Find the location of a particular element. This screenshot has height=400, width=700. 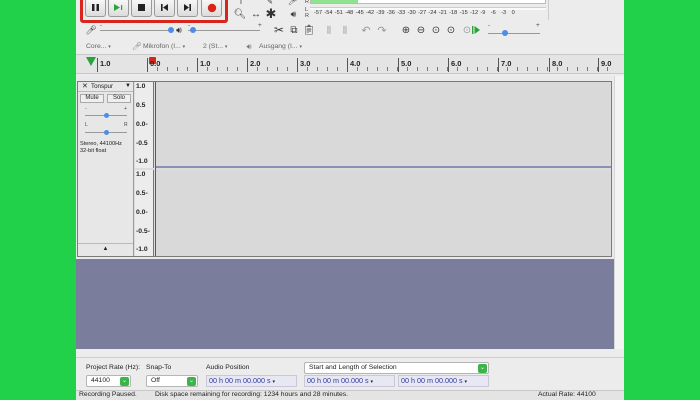

playback-device-dropdown: Ausgang (I... ▾ is located at coordinates (280, 46).